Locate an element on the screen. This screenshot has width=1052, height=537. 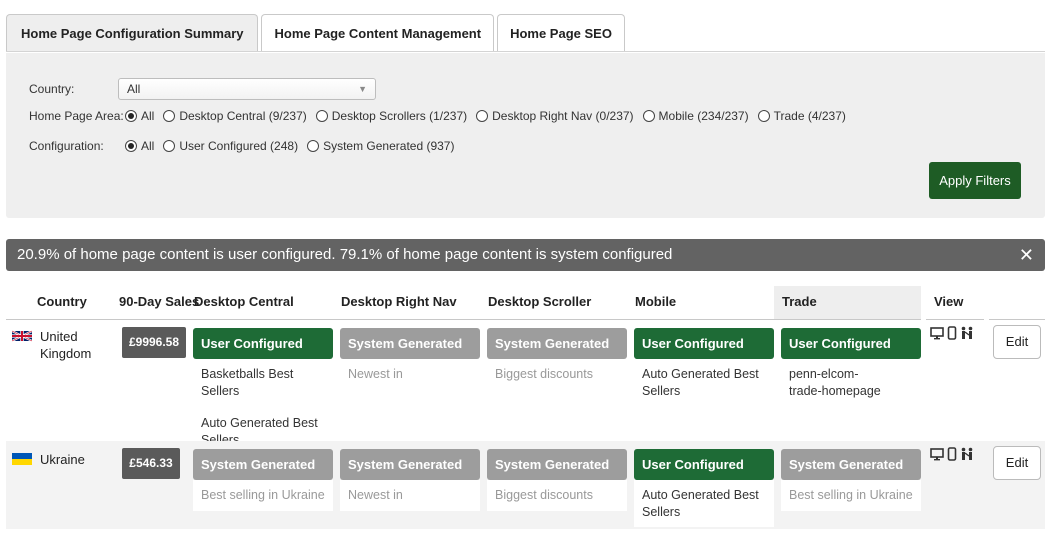
sales-badge: £546.33 is located at coordinates (151, 463).